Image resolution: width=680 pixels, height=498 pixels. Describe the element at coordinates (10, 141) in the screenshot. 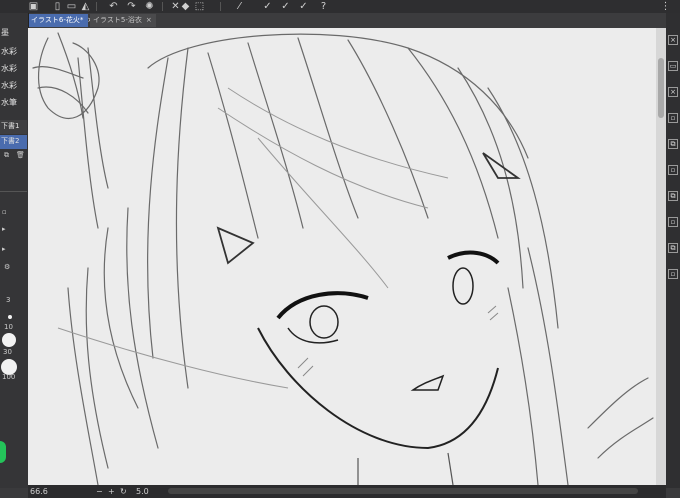

I see `layer-label: 下書2` at that location.